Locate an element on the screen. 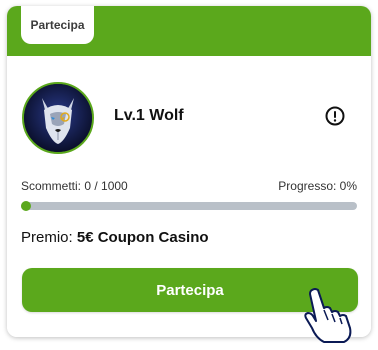  hand-cursor-icon is located at coordinates (330, 316).